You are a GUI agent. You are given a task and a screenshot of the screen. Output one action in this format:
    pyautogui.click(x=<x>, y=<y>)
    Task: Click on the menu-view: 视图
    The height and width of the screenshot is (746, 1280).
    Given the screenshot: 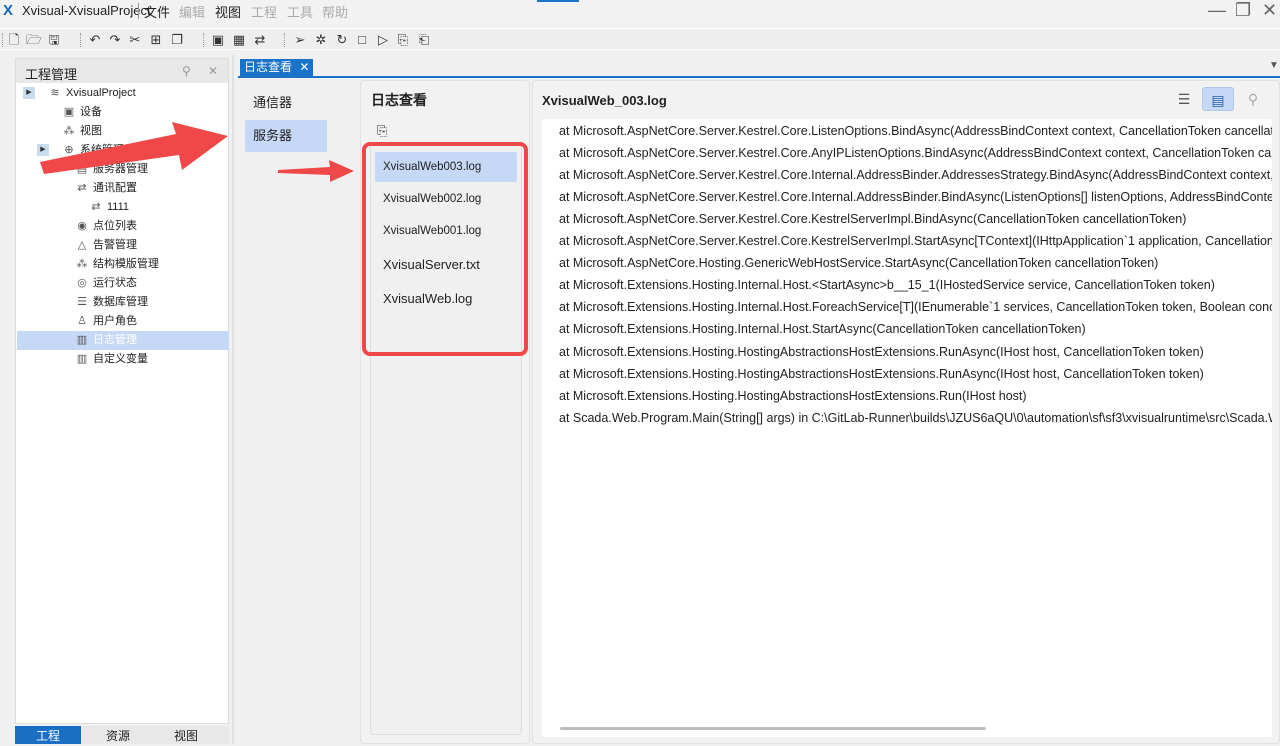 What is the action you would take?
    pyautogui.click(x=228, y=11)
    